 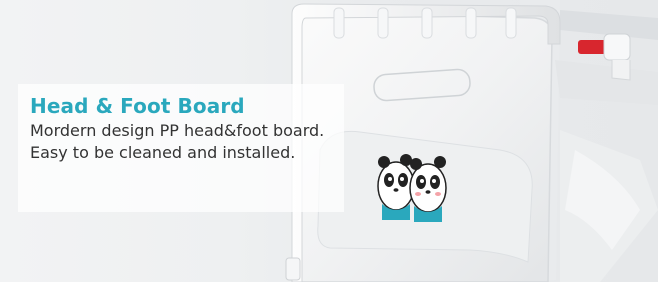 What do you see at coordinates (137, 106) in the screenshot?
I see `feature-title: Head & Foot Board` at bounding box center [137, 106].